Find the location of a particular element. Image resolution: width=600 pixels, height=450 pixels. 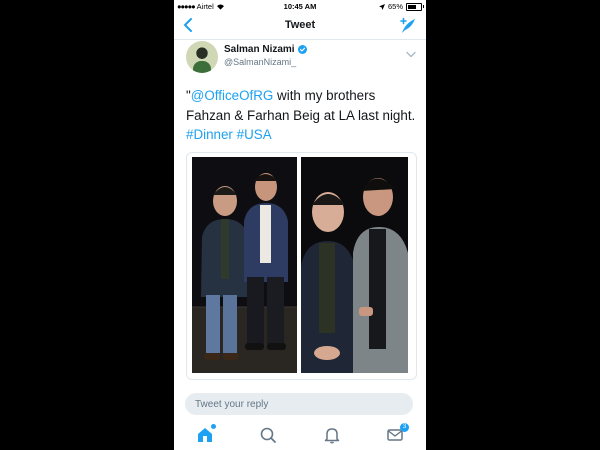

bell-icon is located at coordinates (332, 436).